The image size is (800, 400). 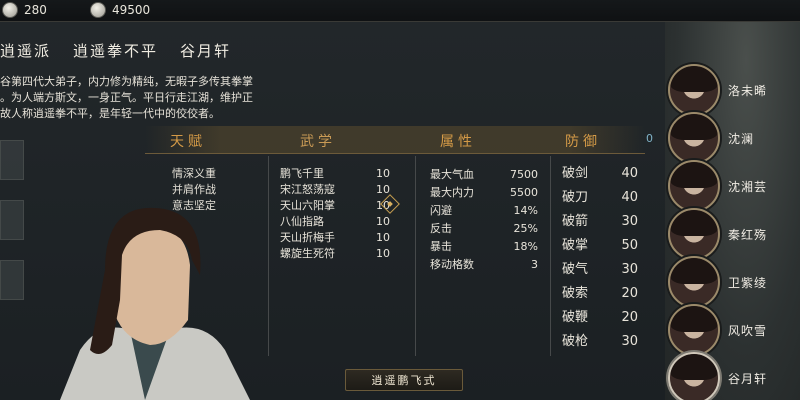 What do you see at coordinates (26, 51) in the screenshot?
I see `character-sect: 逍遥派` at bounding box center [26, 51].